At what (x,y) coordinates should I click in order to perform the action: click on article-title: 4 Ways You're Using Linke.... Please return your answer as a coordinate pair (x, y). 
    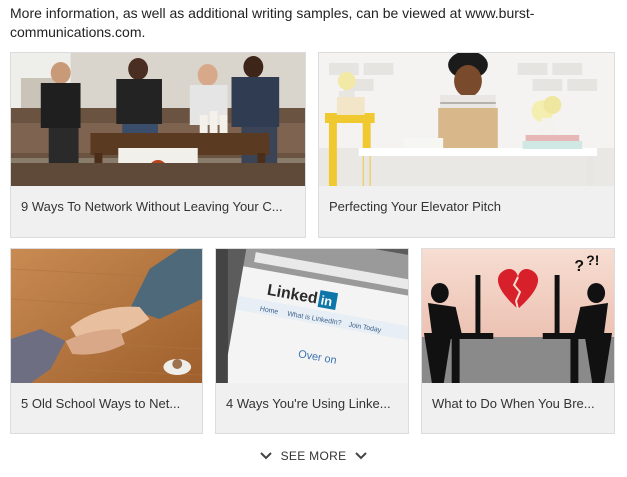
    Looking at the image, I should click on (312, 403).